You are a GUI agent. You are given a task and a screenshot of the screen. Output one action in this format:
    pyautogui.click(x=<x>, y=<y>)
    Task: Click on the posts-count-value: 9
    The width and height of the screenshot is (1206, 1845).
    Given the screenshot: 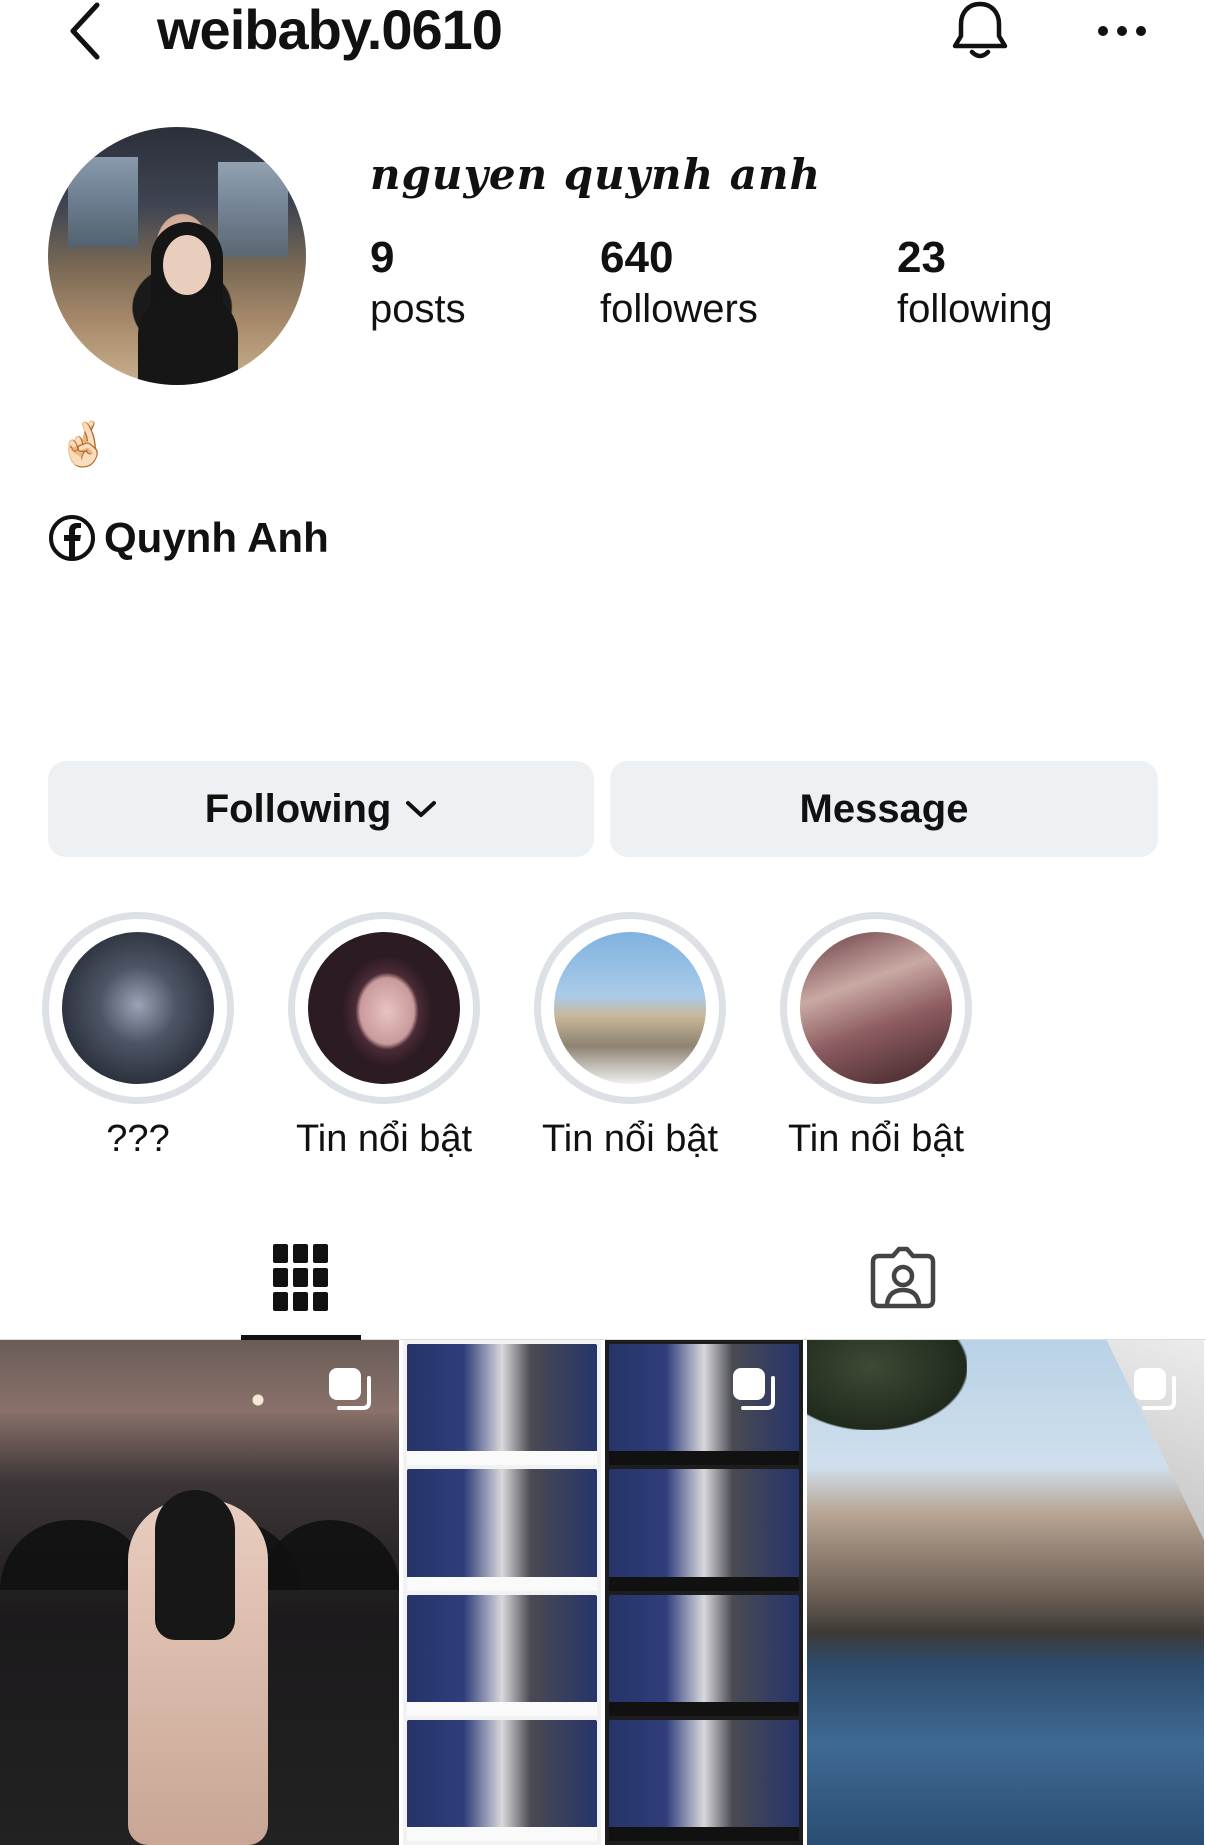 What is the action you would take?
    pyautogui.click(x=382, y=257)
    